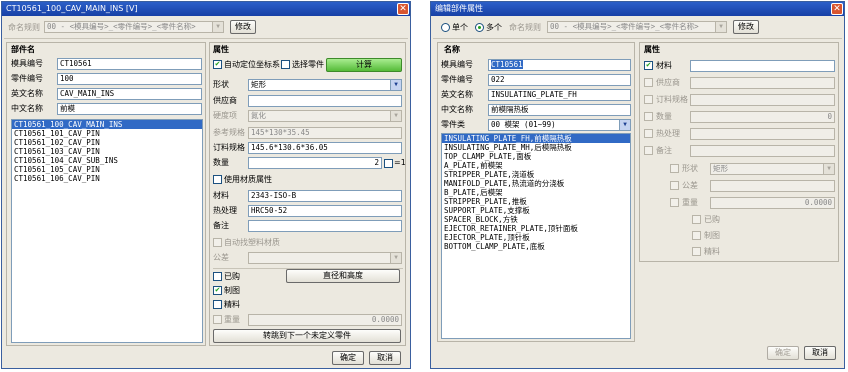 The width and height of the screenshot is (848, 372). I want to click on auto-csys-checkbox: ✔, so click(217, 64).